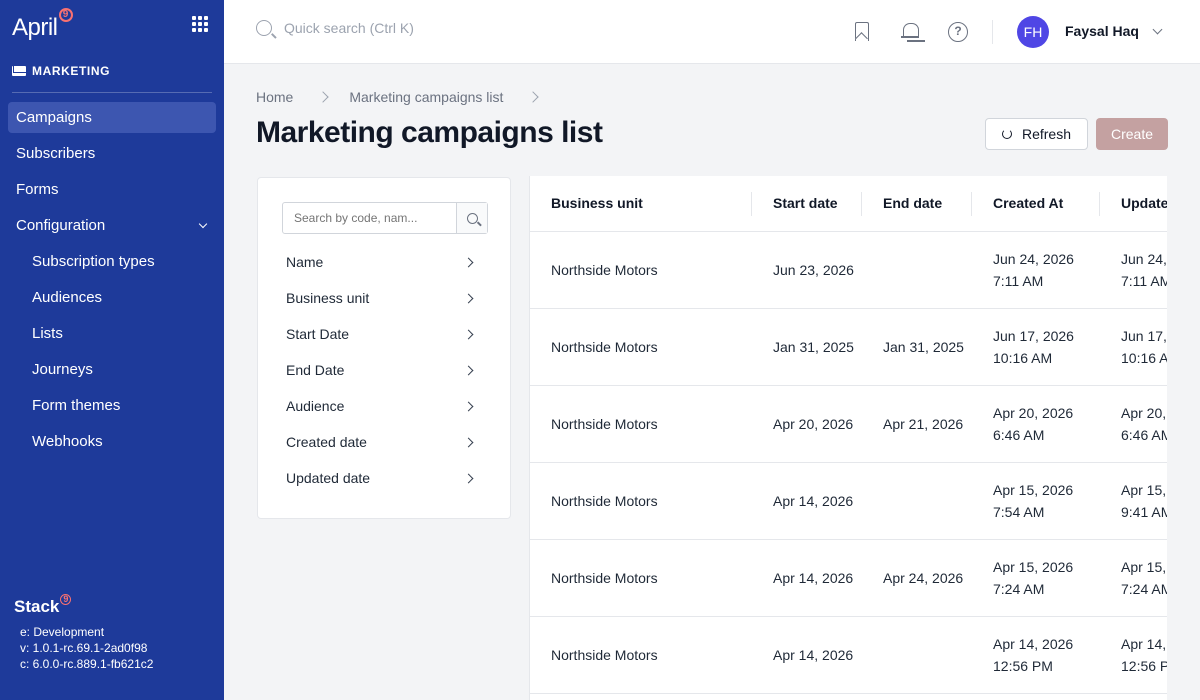 This screenshot has width=1200, height=700. What do you see at coordinates (381, 478) in the screenshot?
I see `filter-item-updated-date: Updated date` at bounding box center [381, 478].